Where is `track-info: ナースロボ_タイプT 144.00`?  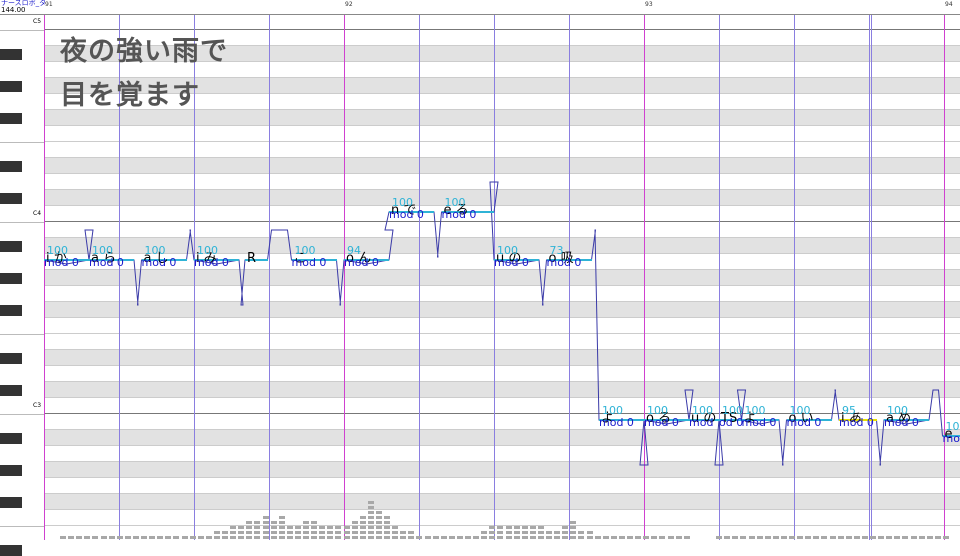
track-info: ナースロボ_タイプT 144.00 is located at coordinates (23, 7).